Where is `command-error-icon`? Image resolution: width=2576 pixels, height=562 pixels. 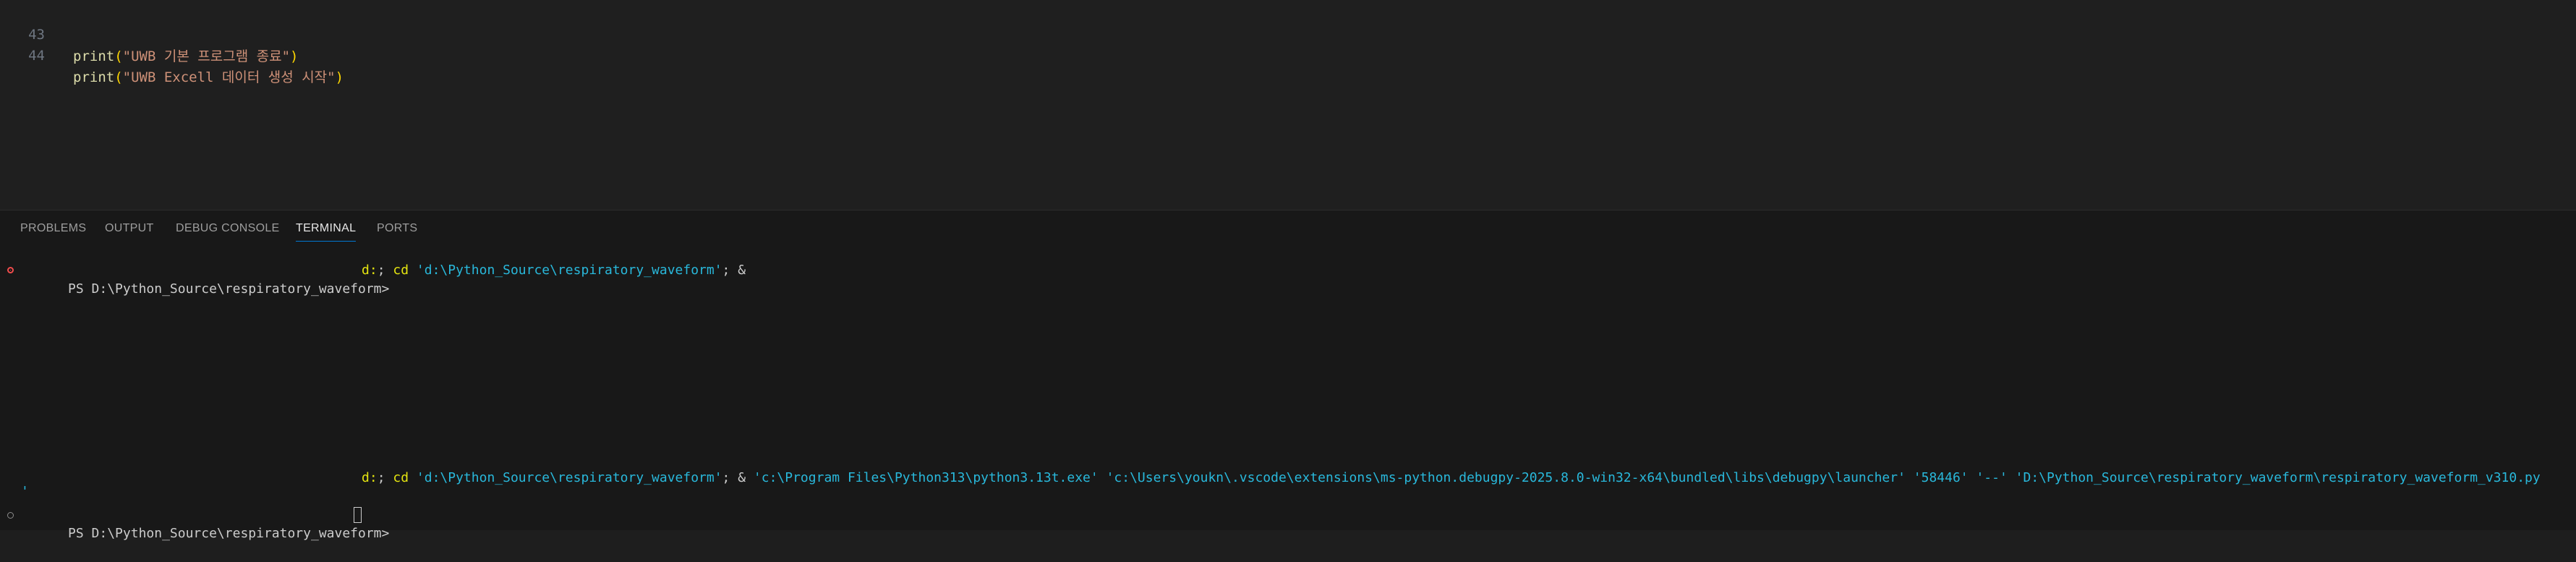
command-error-icon is located at coordinates (10, 270).